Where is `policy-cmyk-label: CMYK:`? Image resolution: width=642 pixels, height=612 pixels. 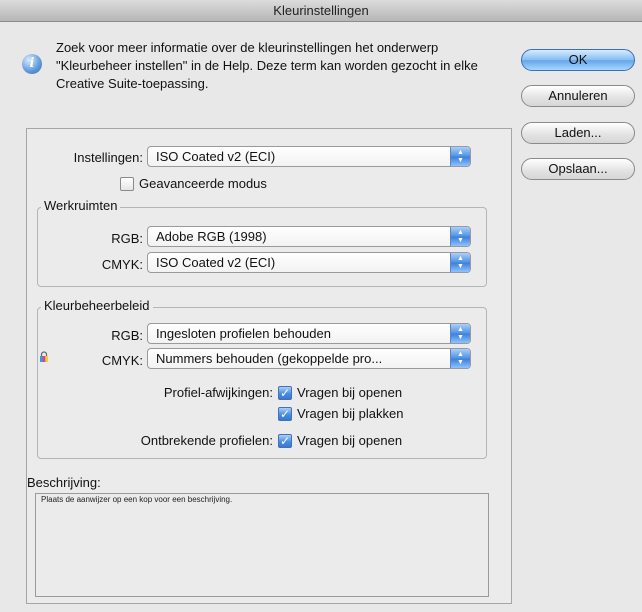
policy-cmyk-label: CMYK: is located at coordinates (122, 360).